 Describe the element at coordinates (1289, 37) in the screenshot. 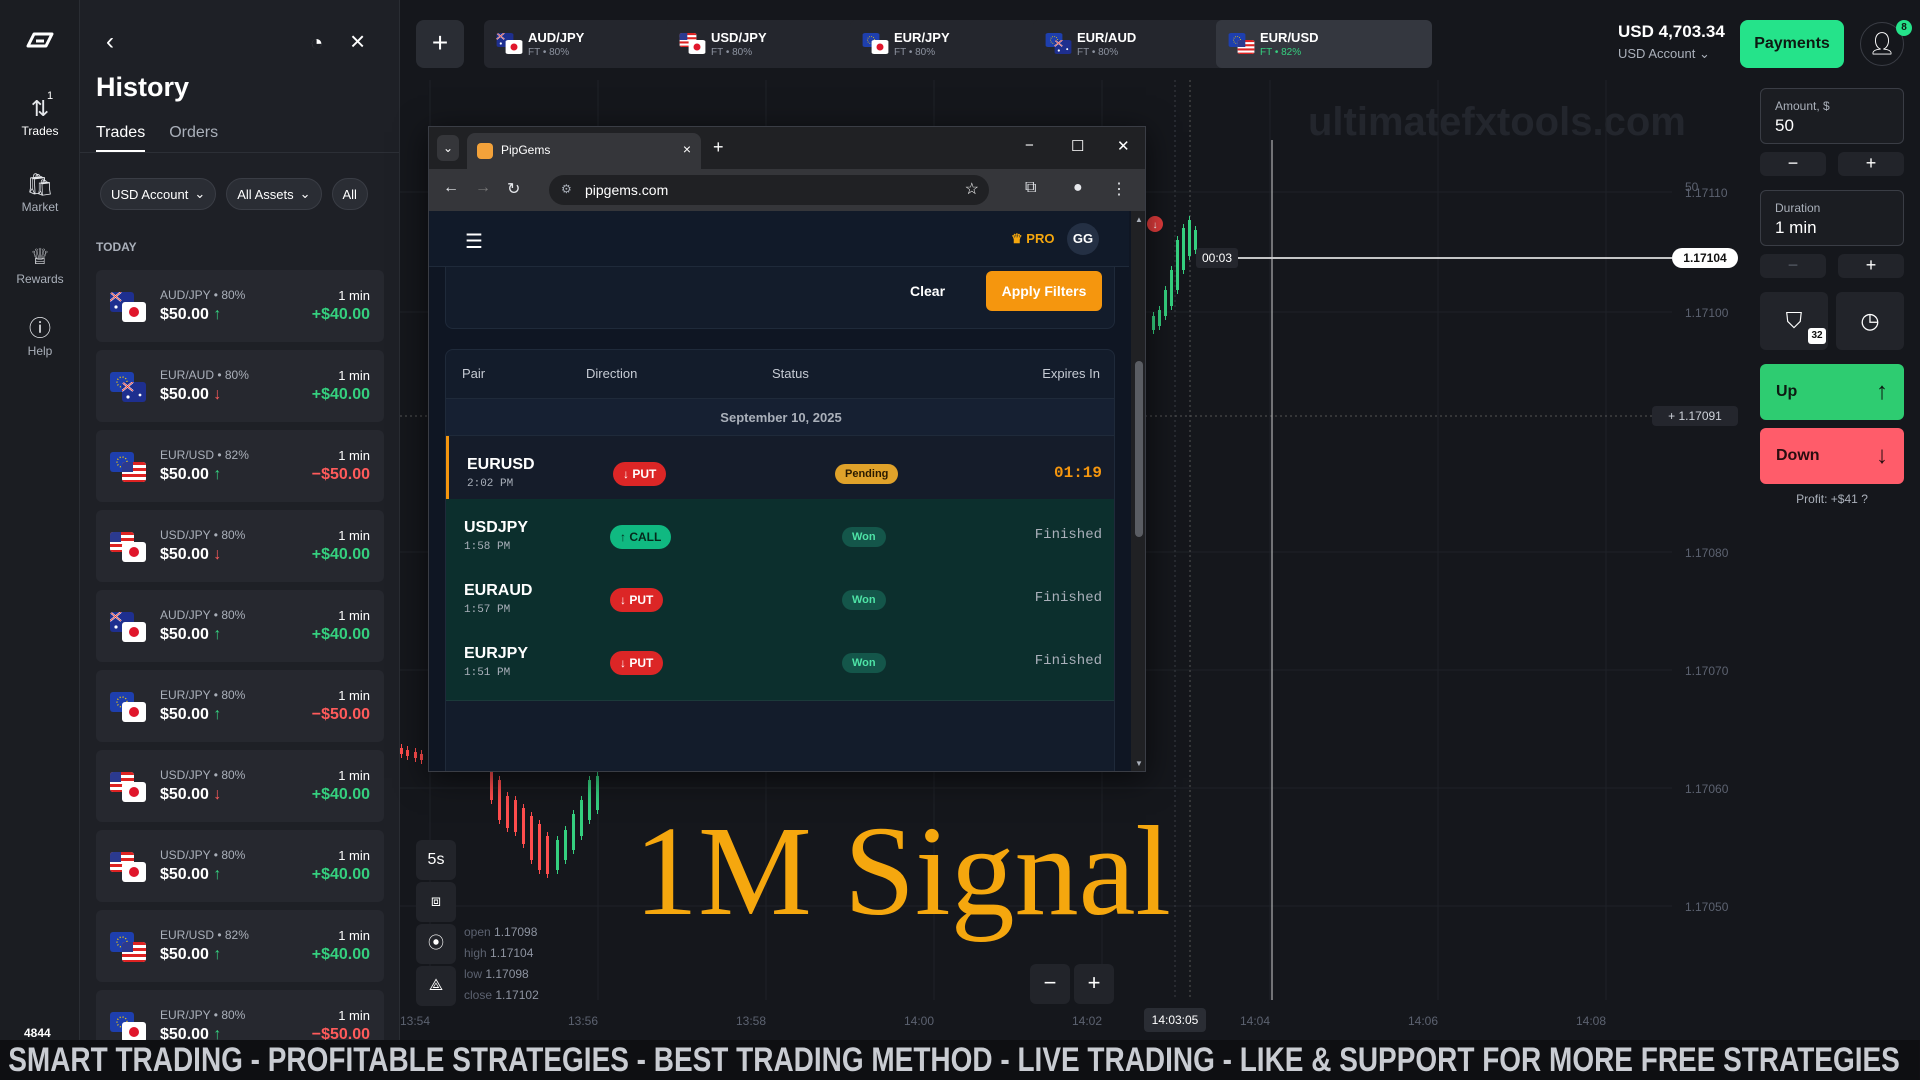

I see `asset-name: EUR/USD` at that location.